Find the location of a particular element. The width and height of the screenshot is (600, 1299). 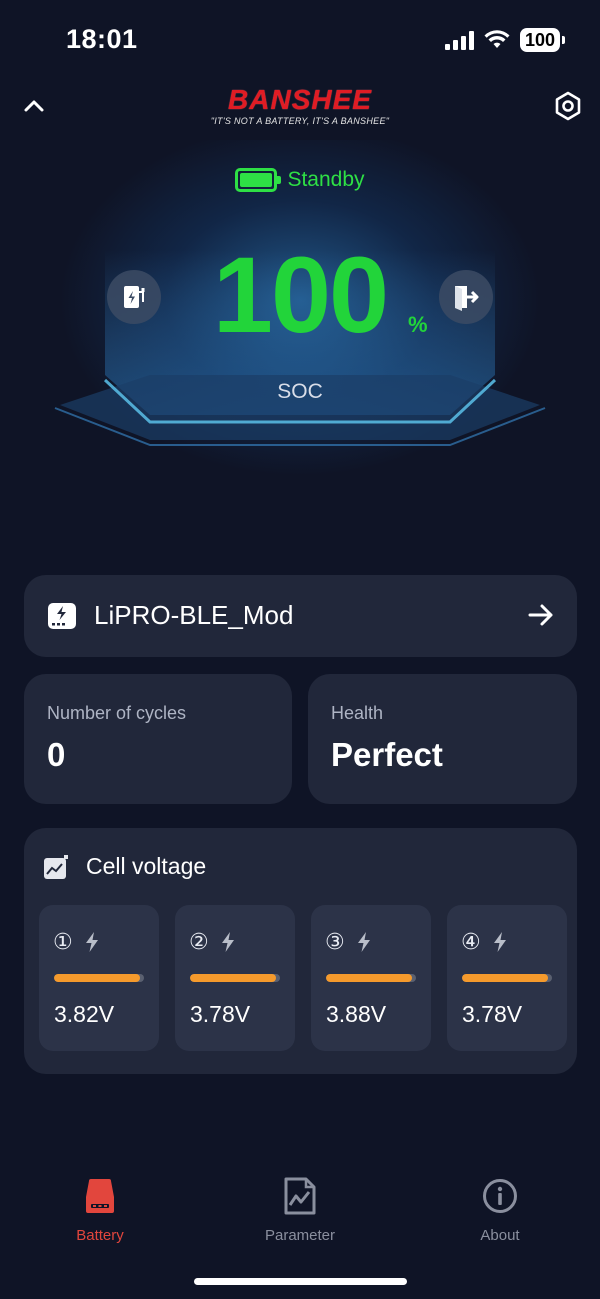

info-icon is located at coordinates (500, 1196).